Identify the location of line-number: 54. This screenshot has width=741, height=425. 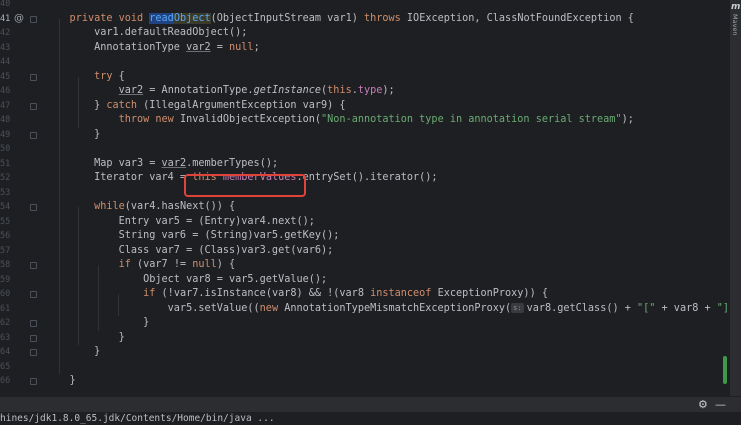
(5, 207).